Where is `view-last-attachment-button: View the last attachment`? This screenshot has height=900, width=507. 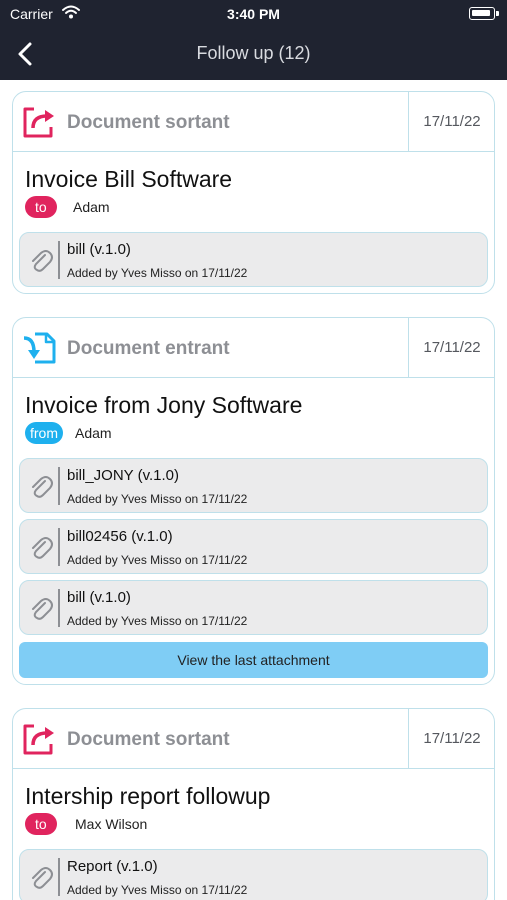 view-last-attachment-button: View the last attachment is located at coordinates (253, 660).